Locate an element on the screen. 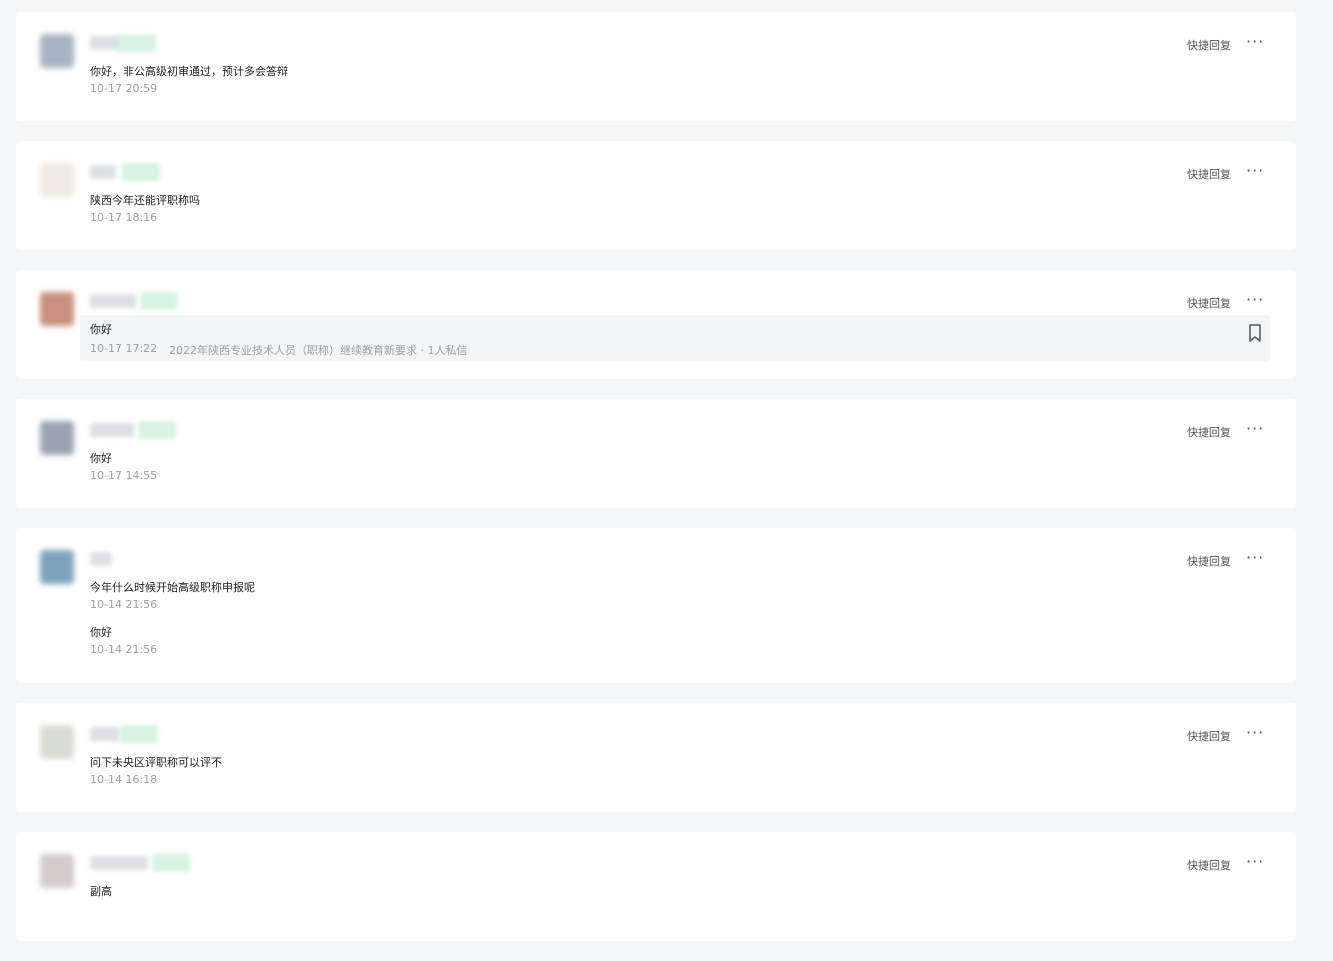 The width and height of the screenshot is (1333, 961). message-text: 副高 is located at coordinates (101, 891).